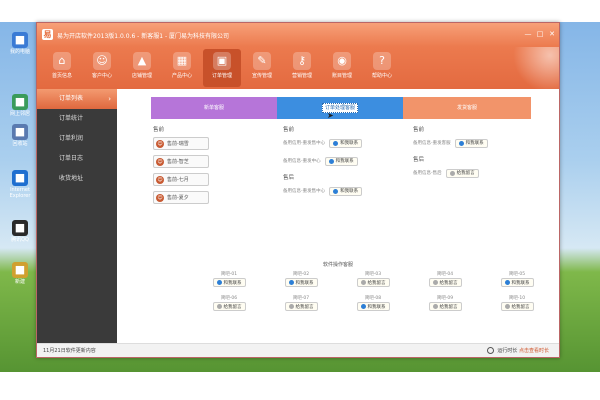 This screenshot has height=400, width=600. I want to click on contact-button: ☺ 售前-瑞雪, so click(181, 143).